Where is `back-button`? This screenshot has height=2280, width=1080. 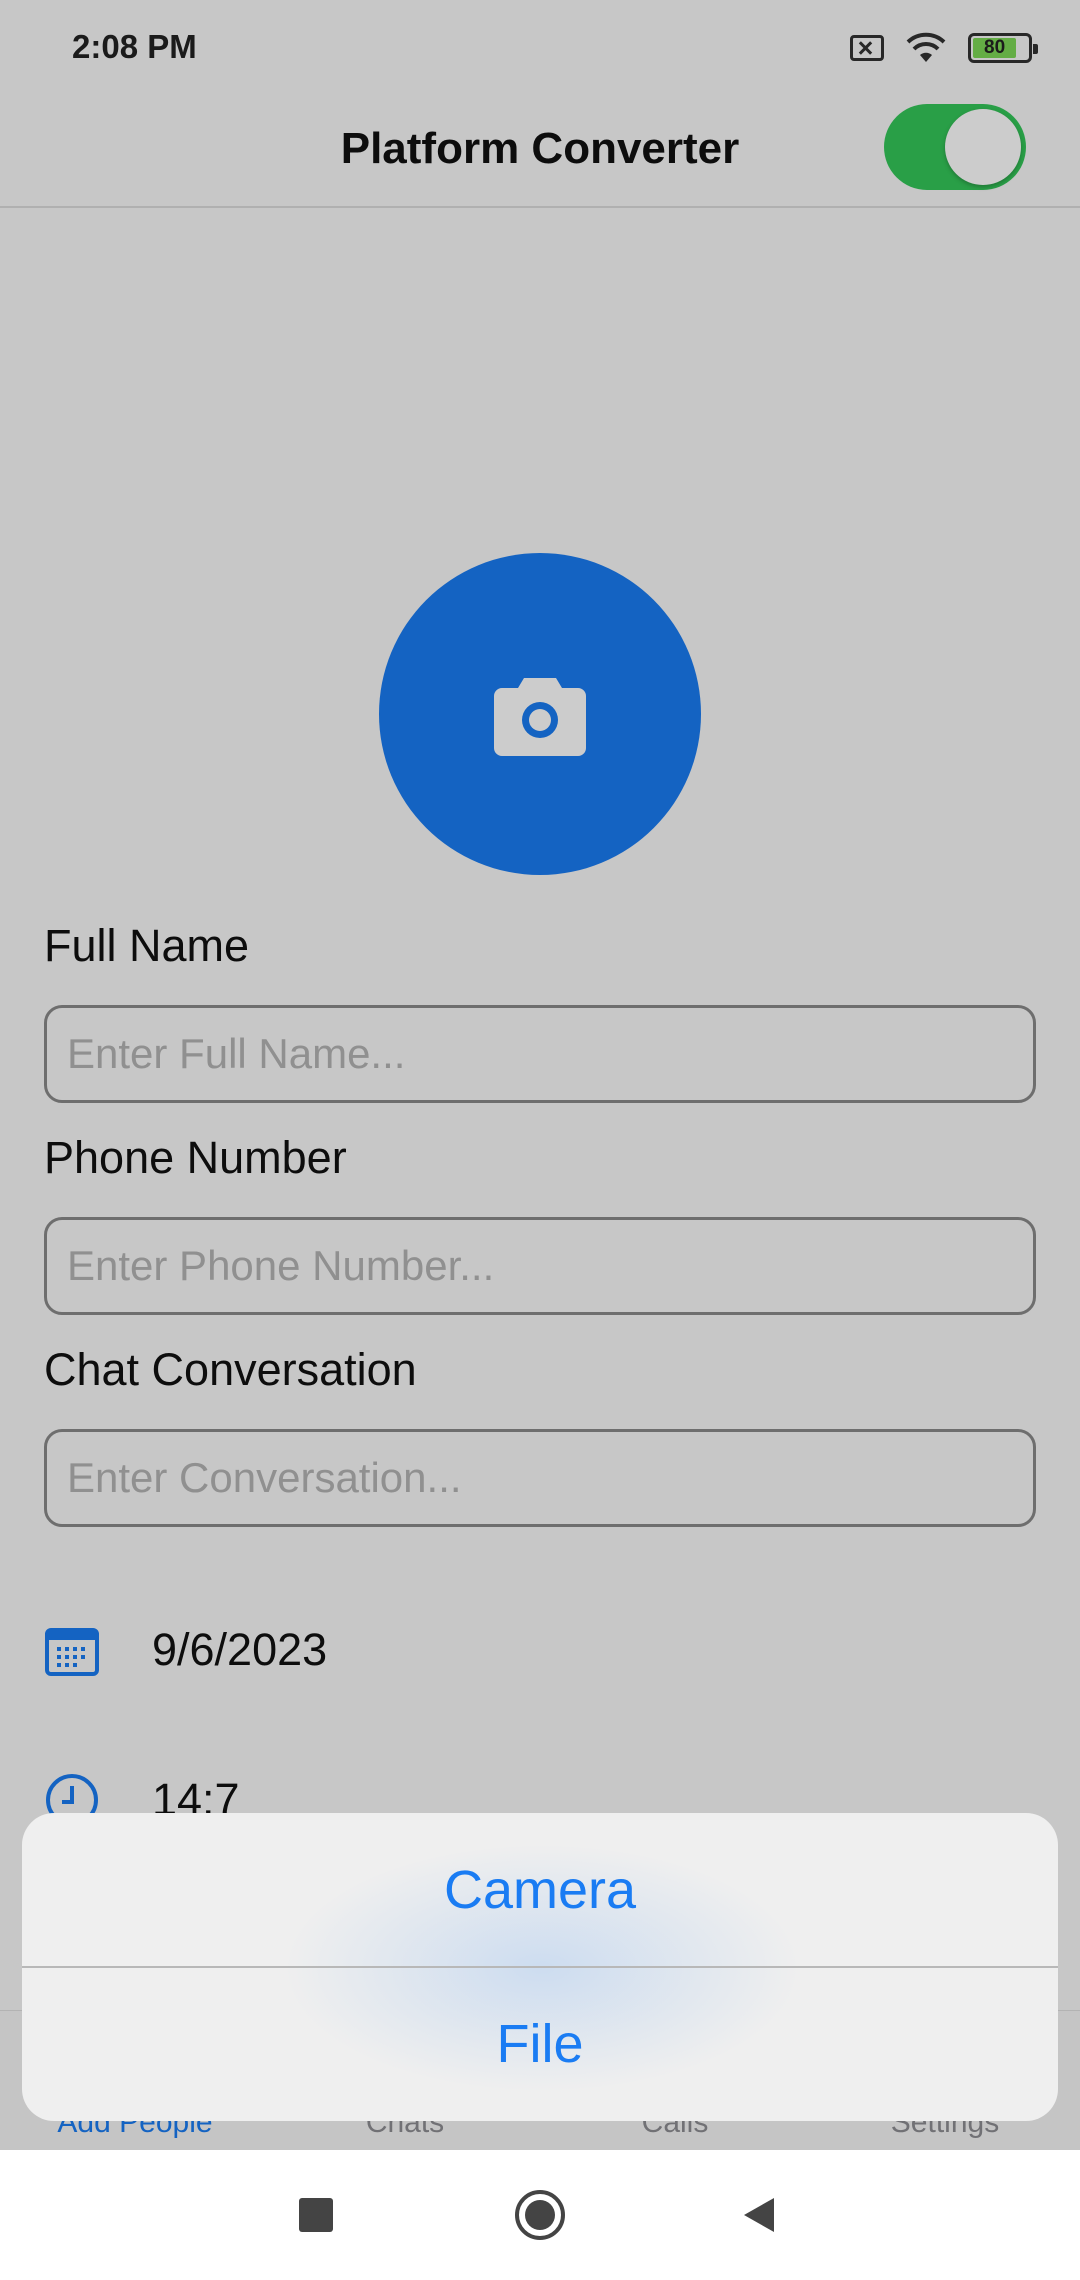
back-button is located at coordinates (760, 2215).